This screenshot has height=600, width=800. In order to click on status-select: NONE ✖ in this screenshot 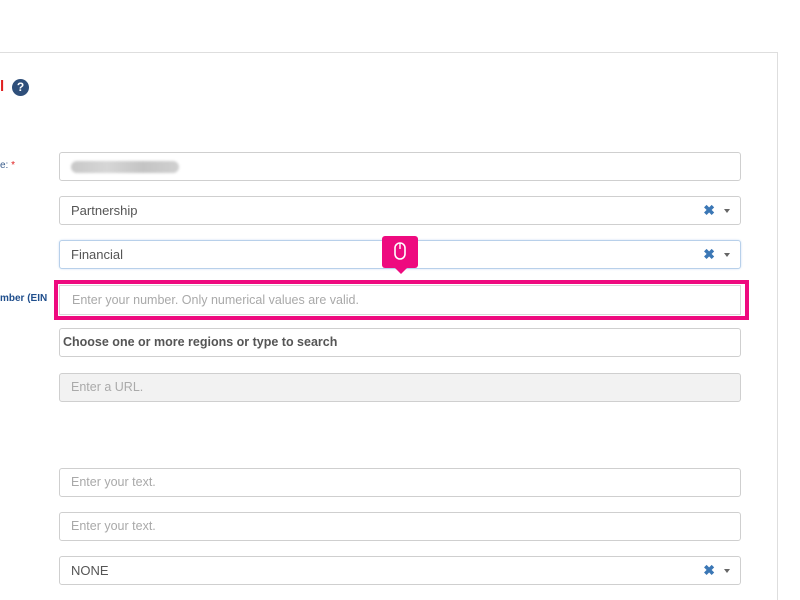, I will do `click(400, 570)`.